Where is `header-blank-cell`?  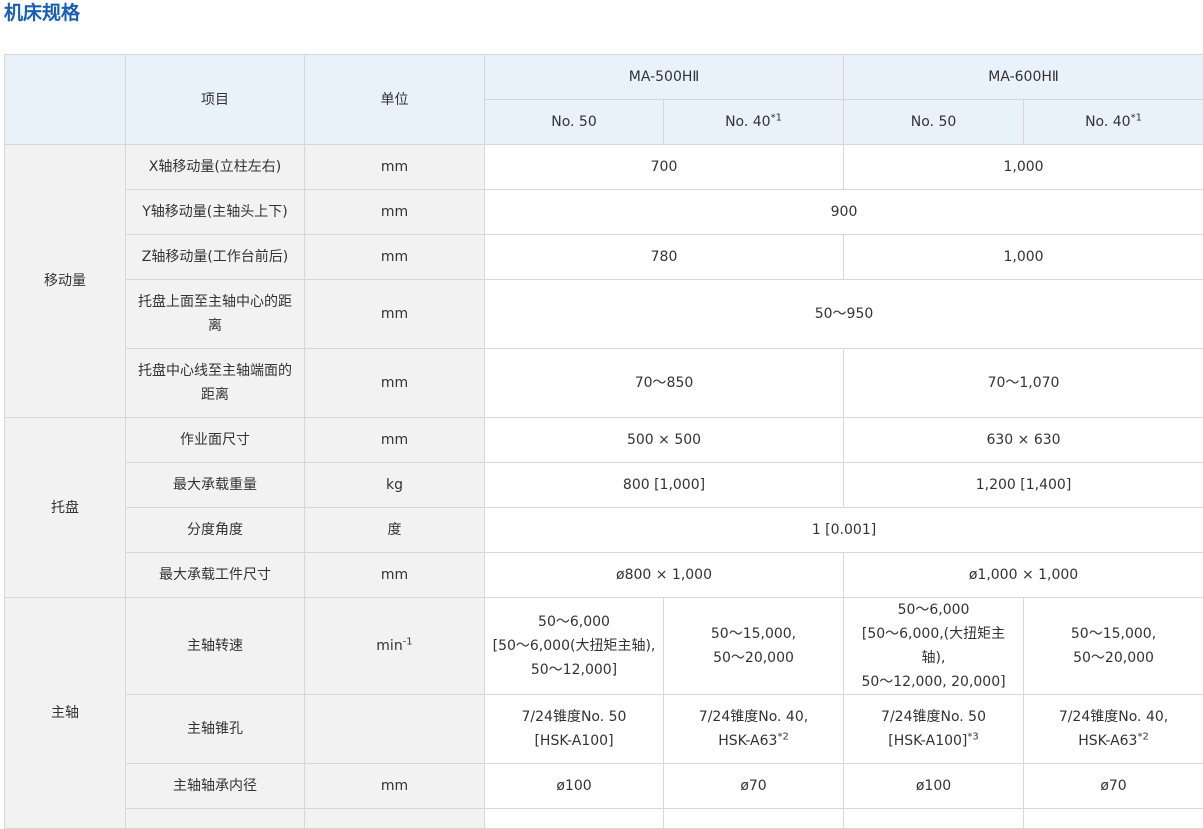
header-blank-cell is located at coordinates (65, 100).